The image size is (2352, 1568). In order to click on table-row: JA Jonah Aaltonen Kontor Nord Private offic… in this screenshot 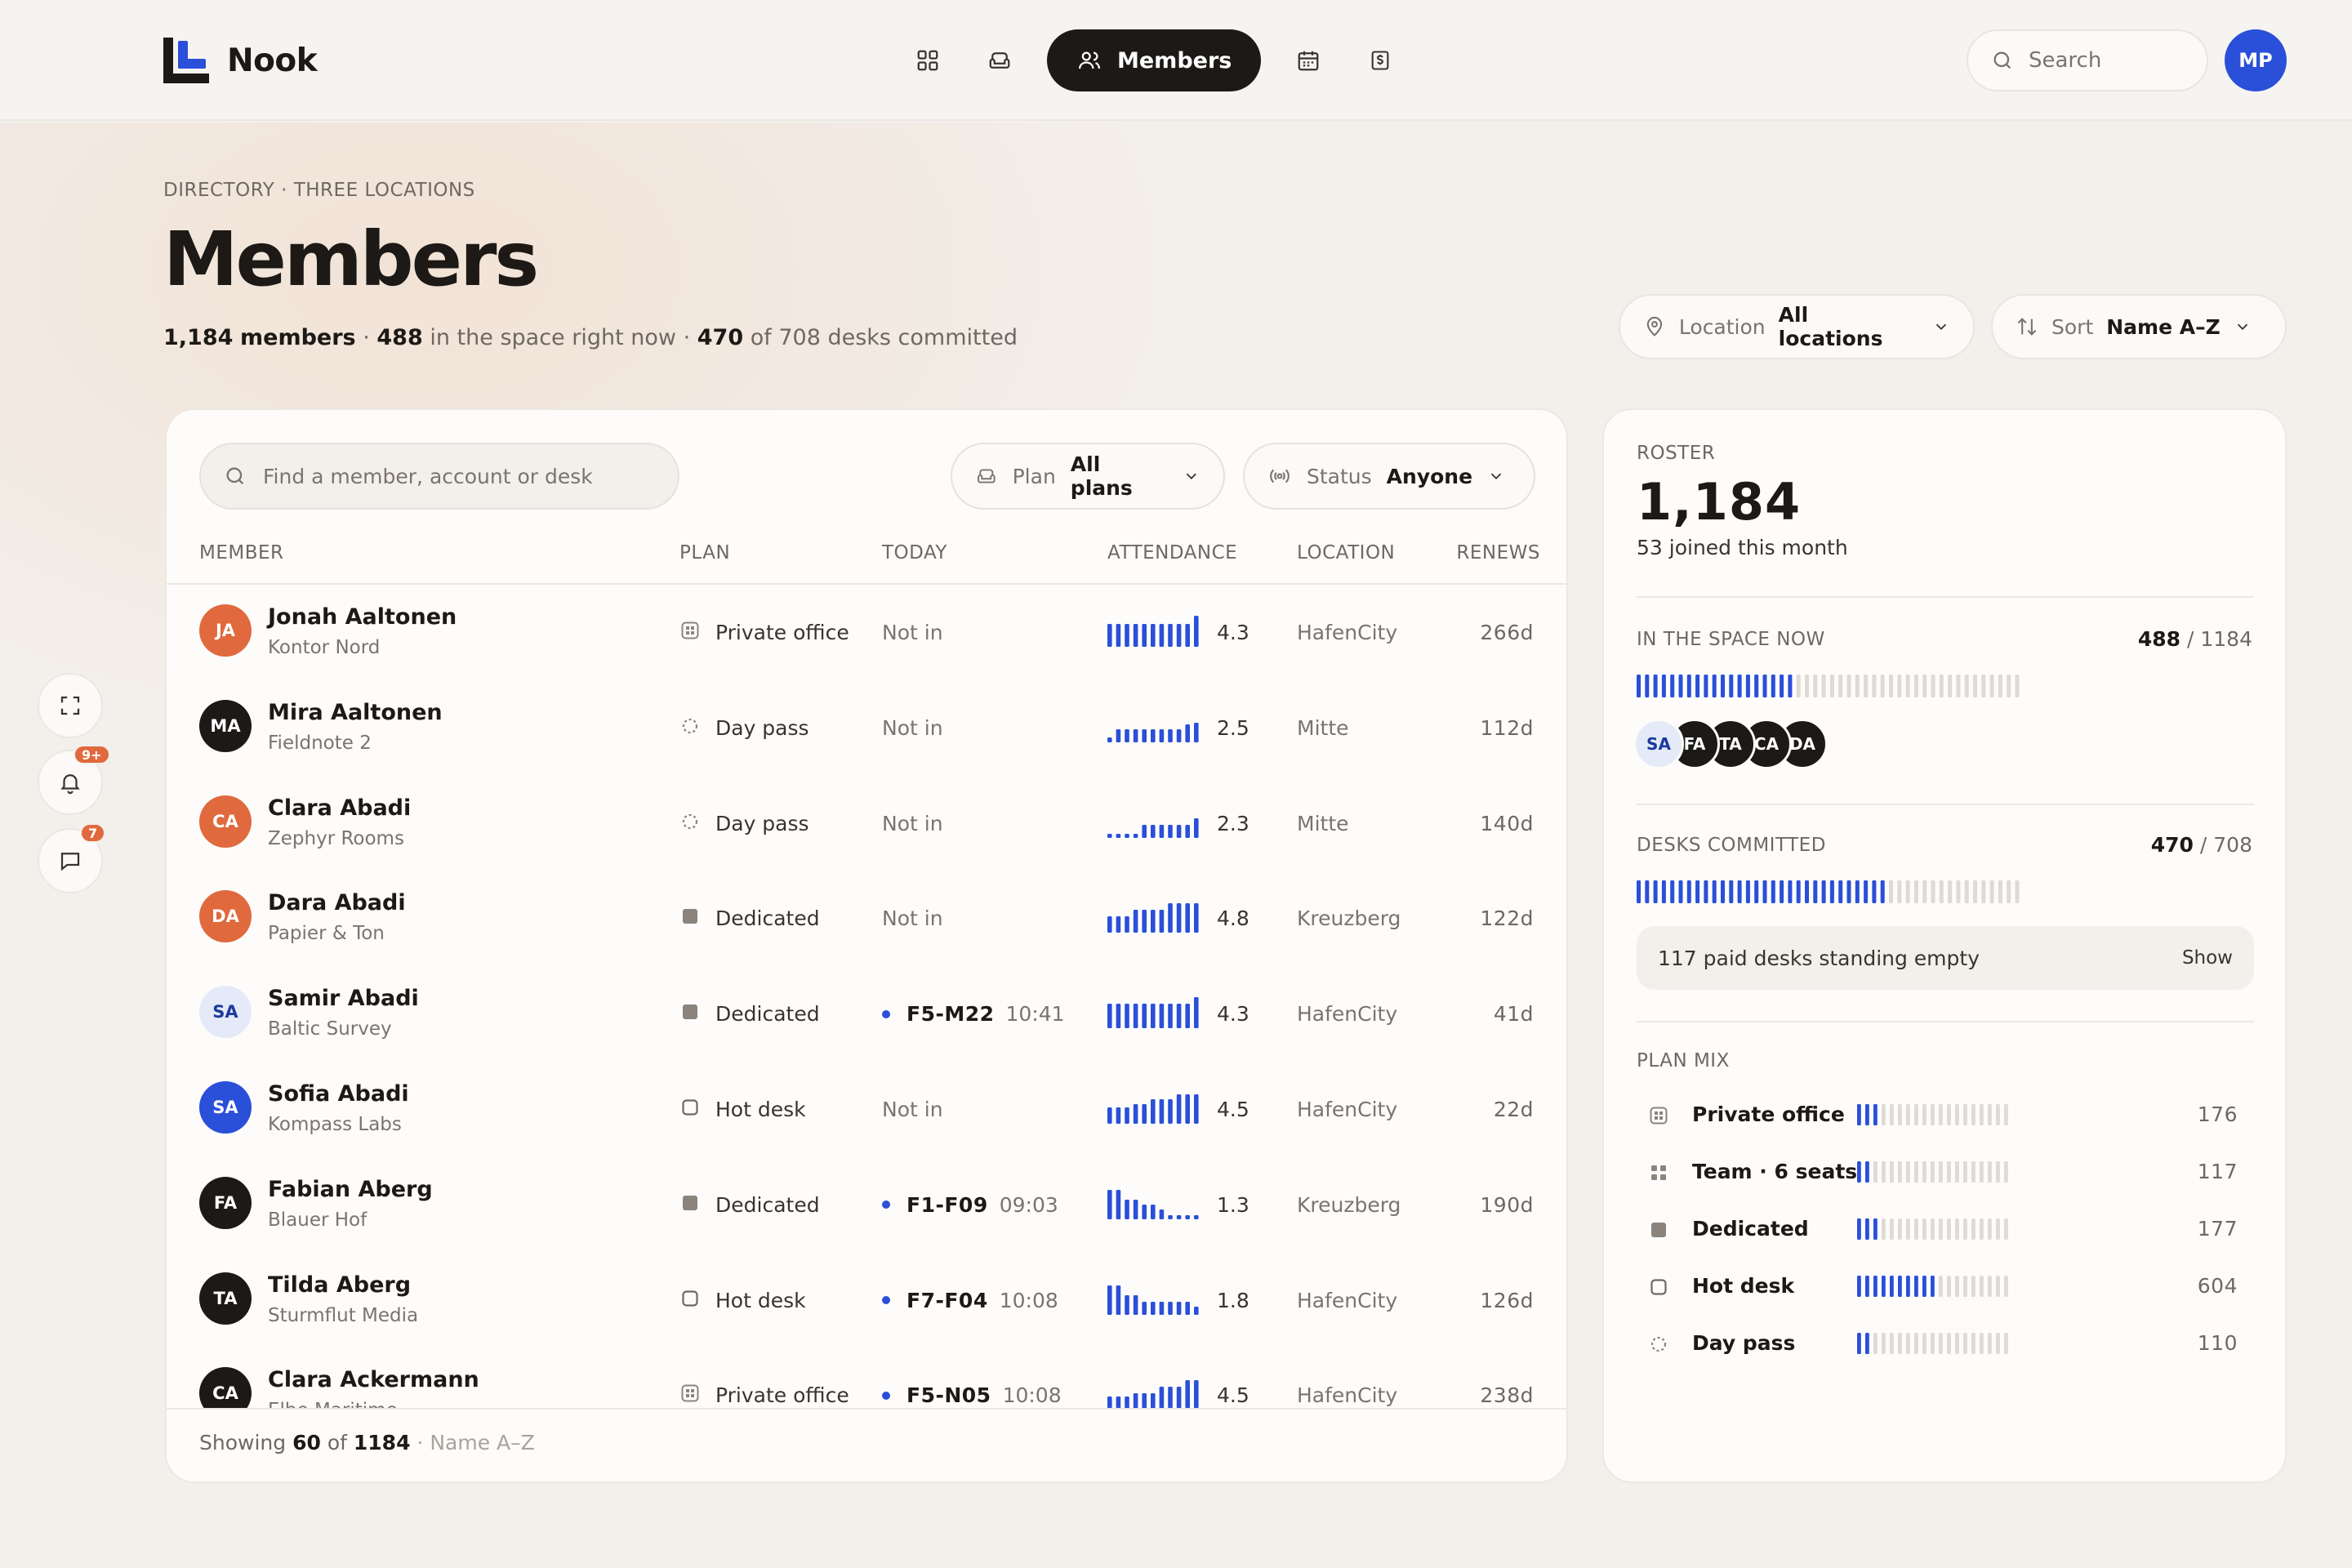, I will do `click(866, 632)`.